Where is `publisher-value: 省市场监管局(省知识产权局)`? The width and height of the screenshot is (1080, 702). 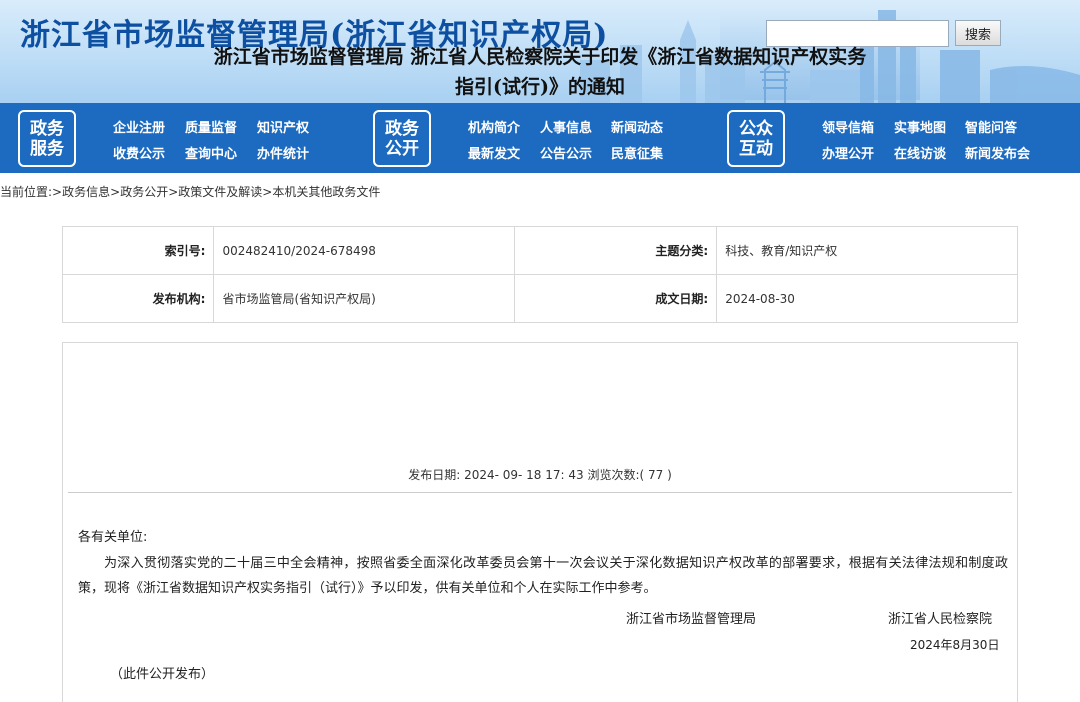
publisher-value: 省市场监管局(省知识产权局) is located at coordinates (364, 298).